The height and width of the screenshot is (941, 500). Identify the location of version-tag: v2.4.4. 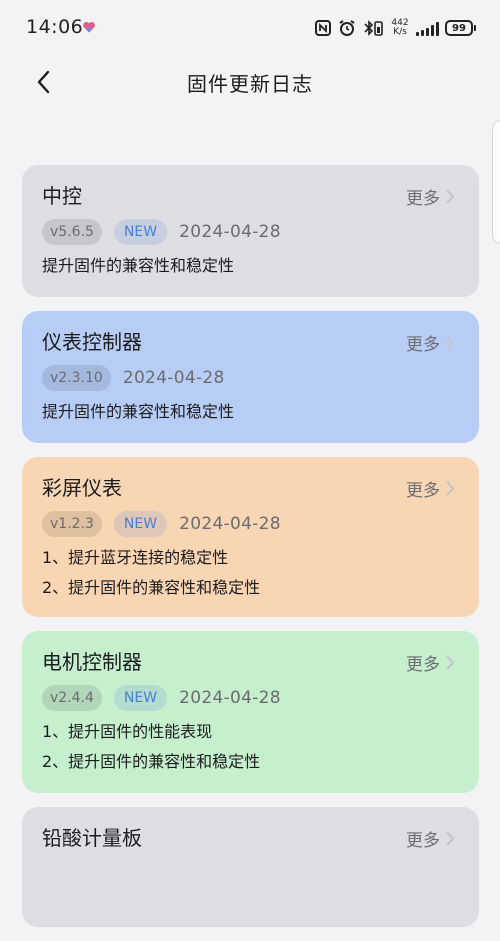
(72, 698).